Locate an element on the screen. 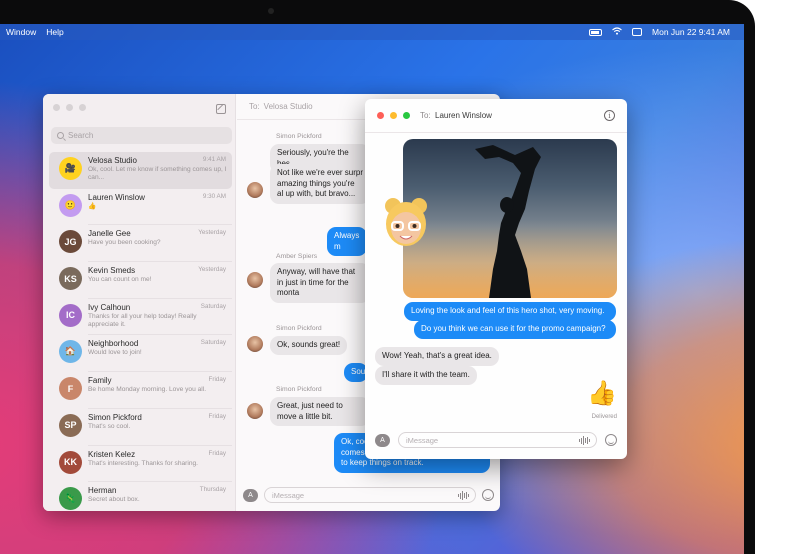  conversation-preview: You can count on me! is located at coordinates (120, 280).